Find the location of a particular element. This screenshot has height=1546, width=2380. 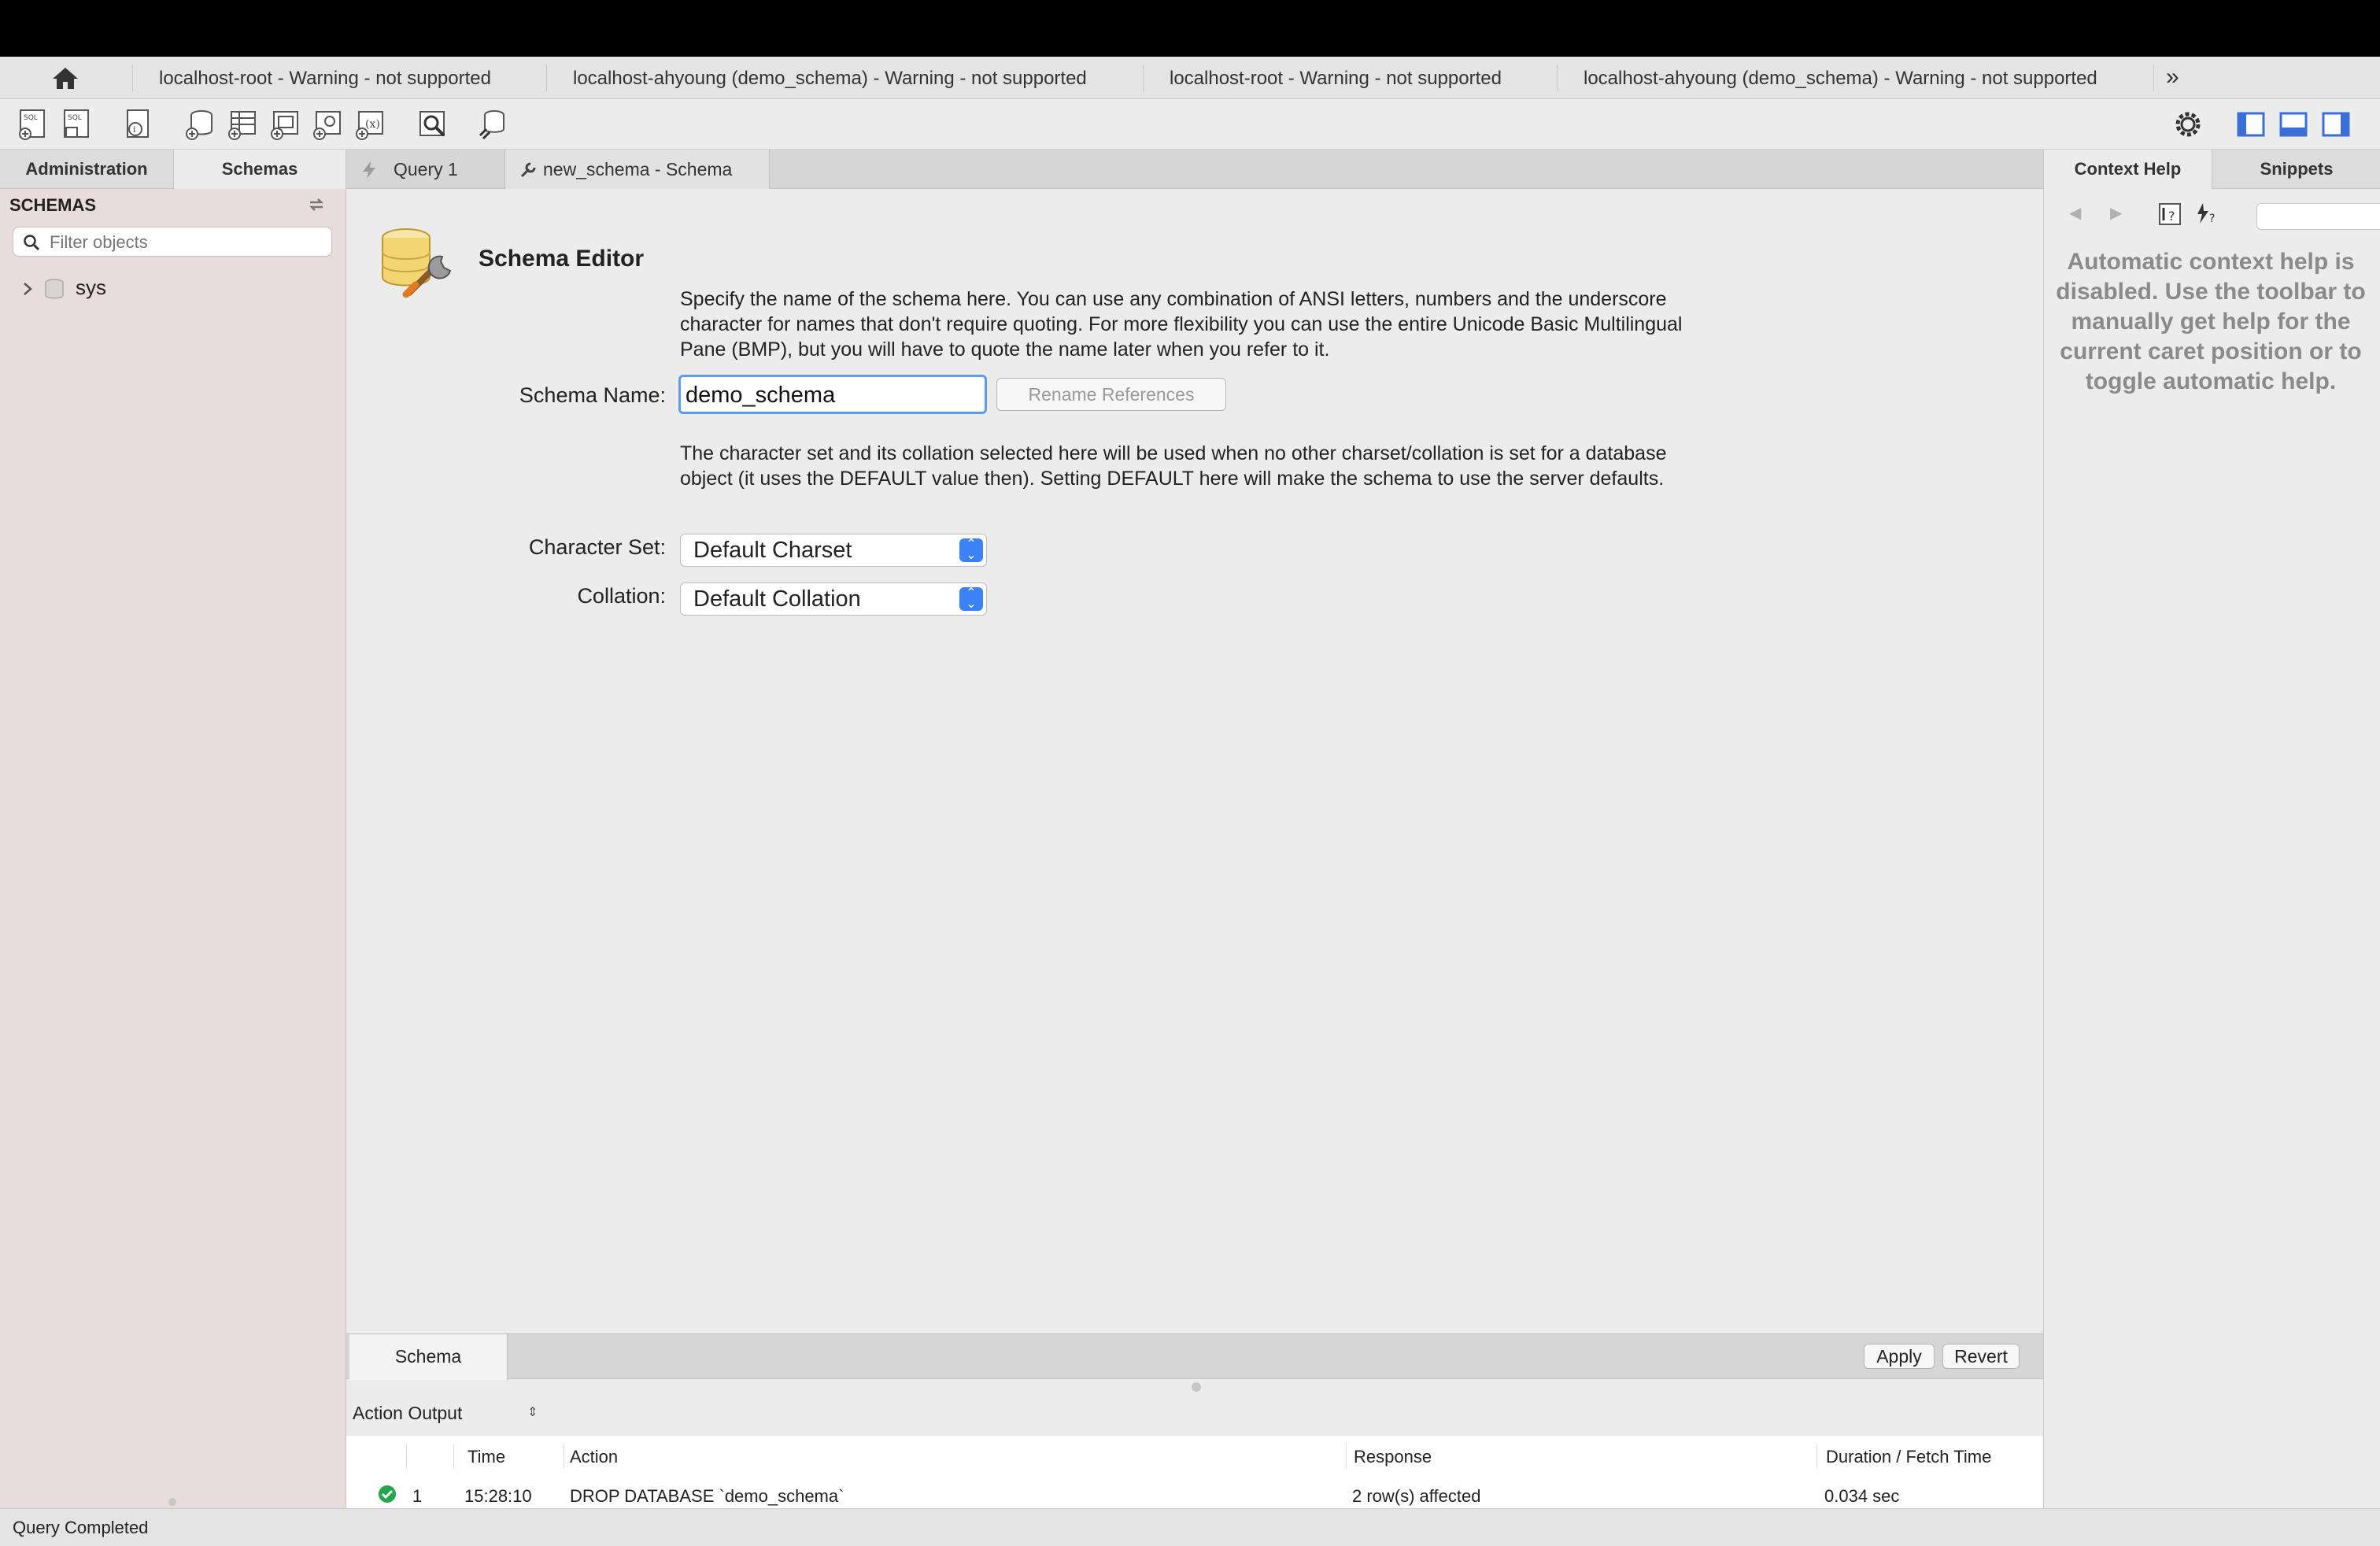

tree-item-label: sys is located at coordinates (91, 288).